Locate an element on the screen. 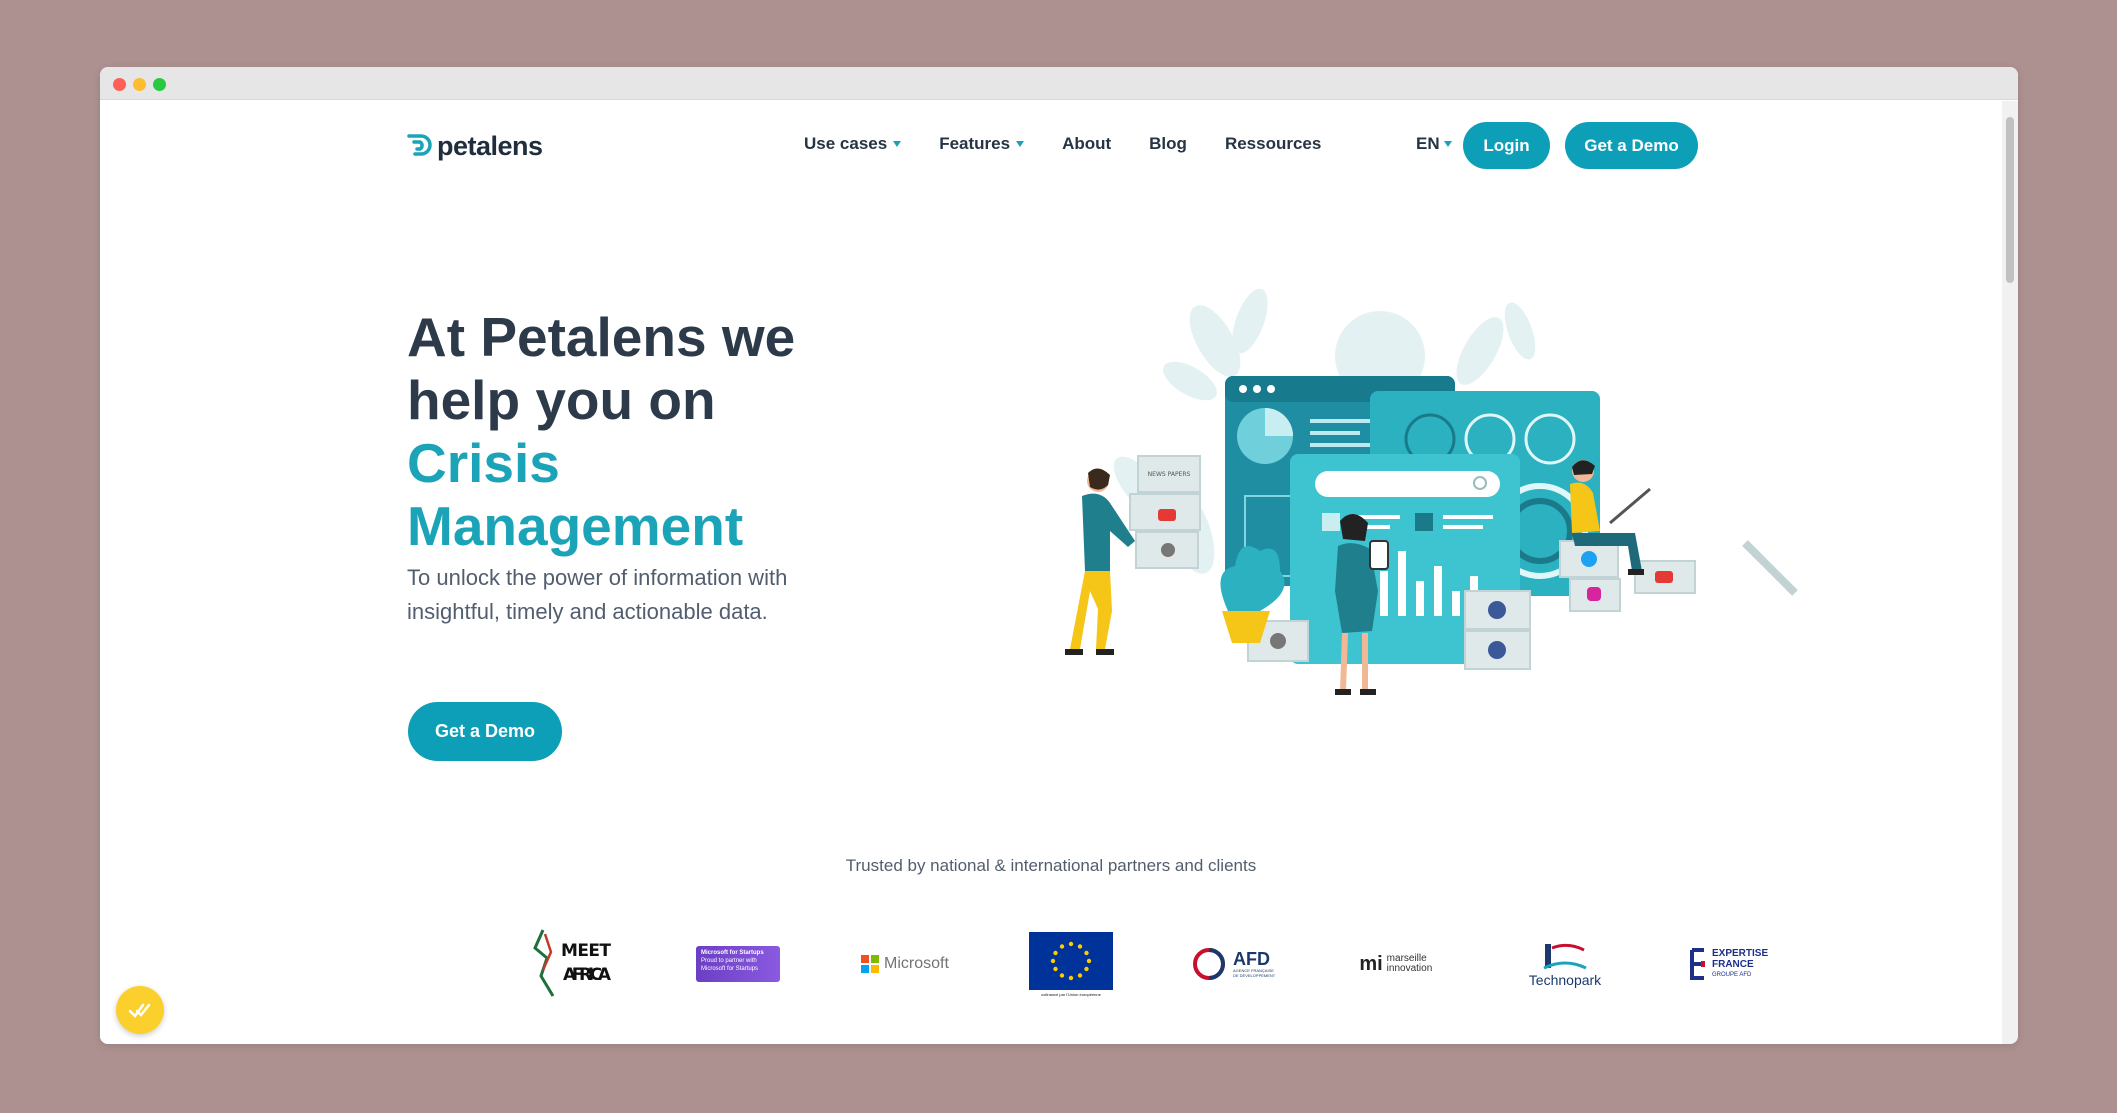 This screenshot has height=1113, width=2117. hero-title-accent: Crisis Management is located at coordinates (575, 494).